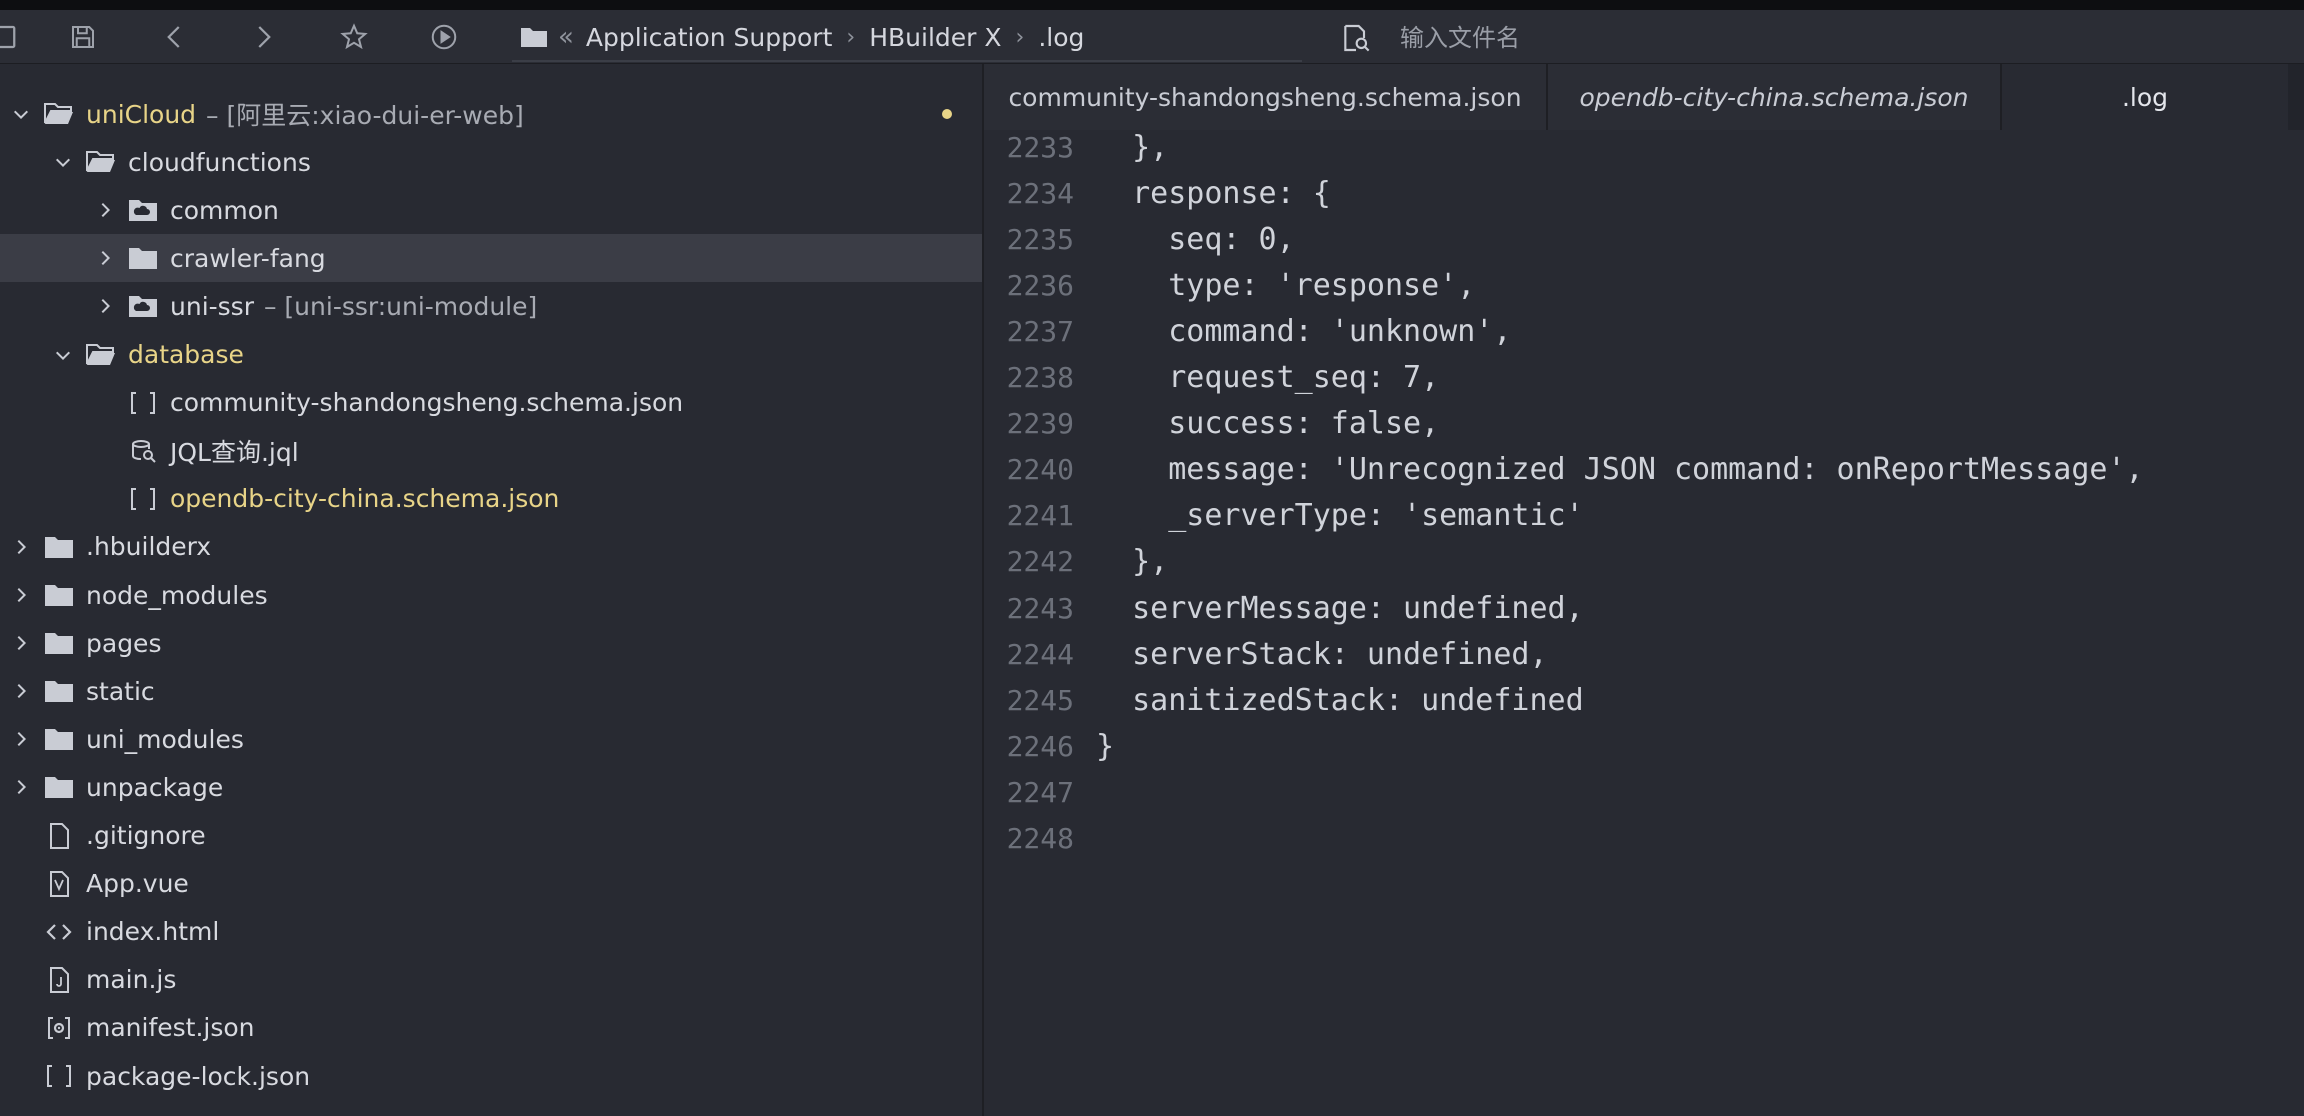 This screenshot has height=1116, width=2304. I want to click on tree-item-pages: pages, so click(487, 643).